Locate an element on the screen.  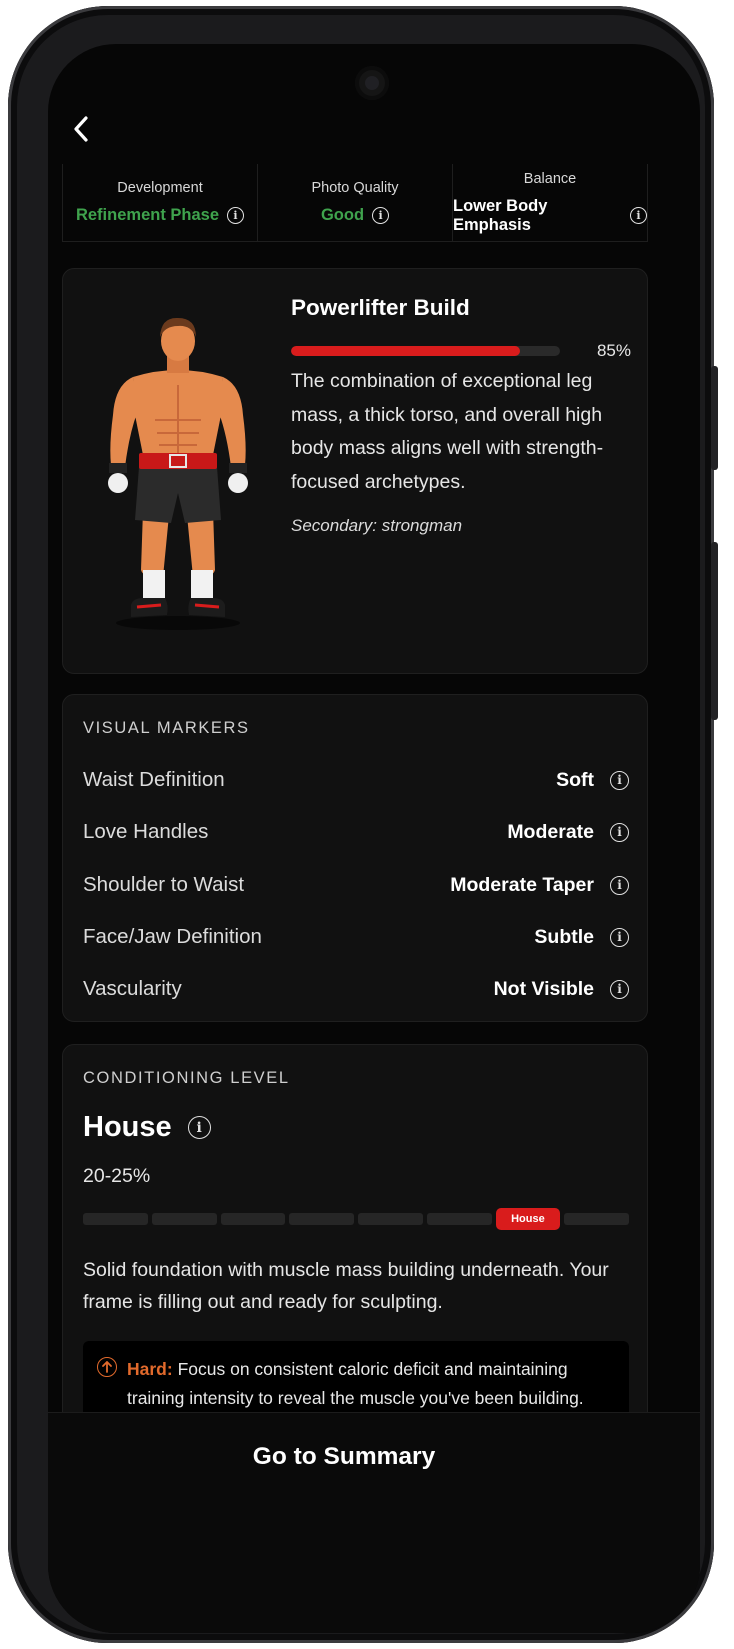
marker-value: Not Visible is located at coordinates (543, 988).